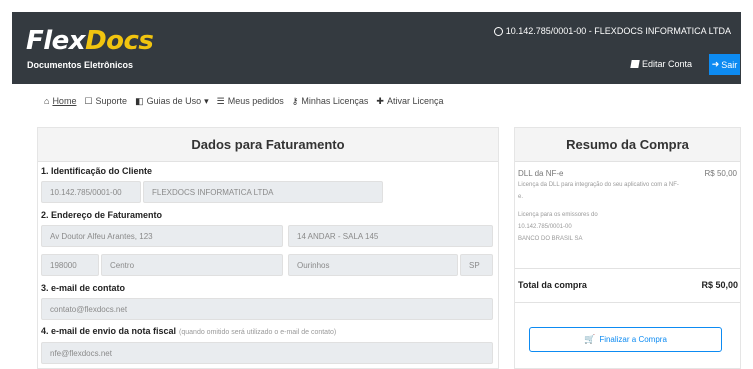  Describe the element at coordinates (330, 101) in the screenshot. I see `nav-item-licenses: ⚷ Minhas Licenças` at that location.